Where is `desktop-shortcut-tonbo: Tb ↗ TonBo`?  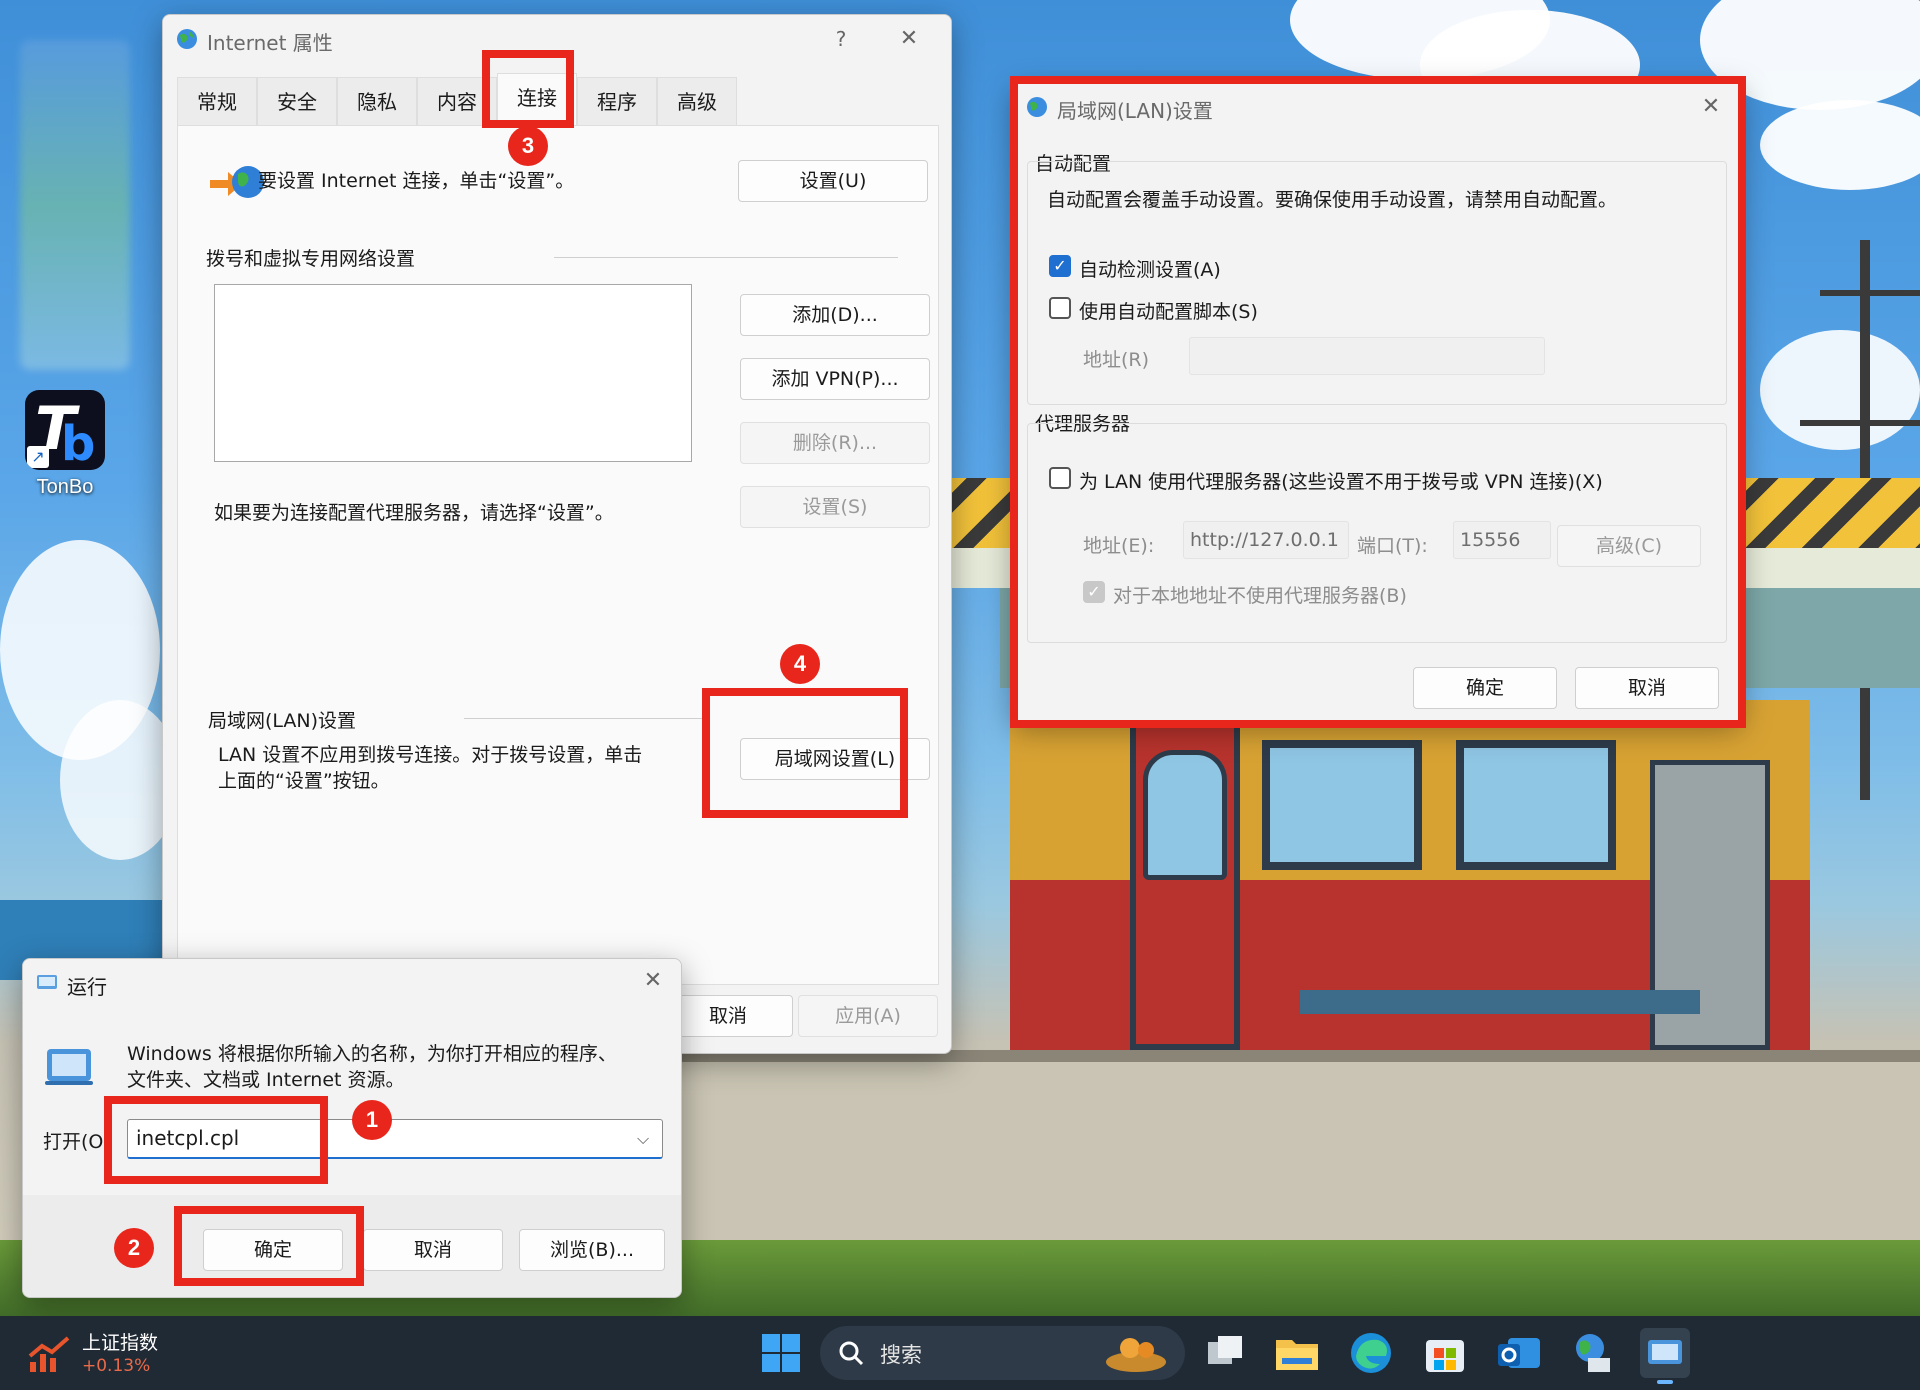 desktop-shortcut-tonbo: Tb ↗ TonBo is located at coordinates (65, 444).